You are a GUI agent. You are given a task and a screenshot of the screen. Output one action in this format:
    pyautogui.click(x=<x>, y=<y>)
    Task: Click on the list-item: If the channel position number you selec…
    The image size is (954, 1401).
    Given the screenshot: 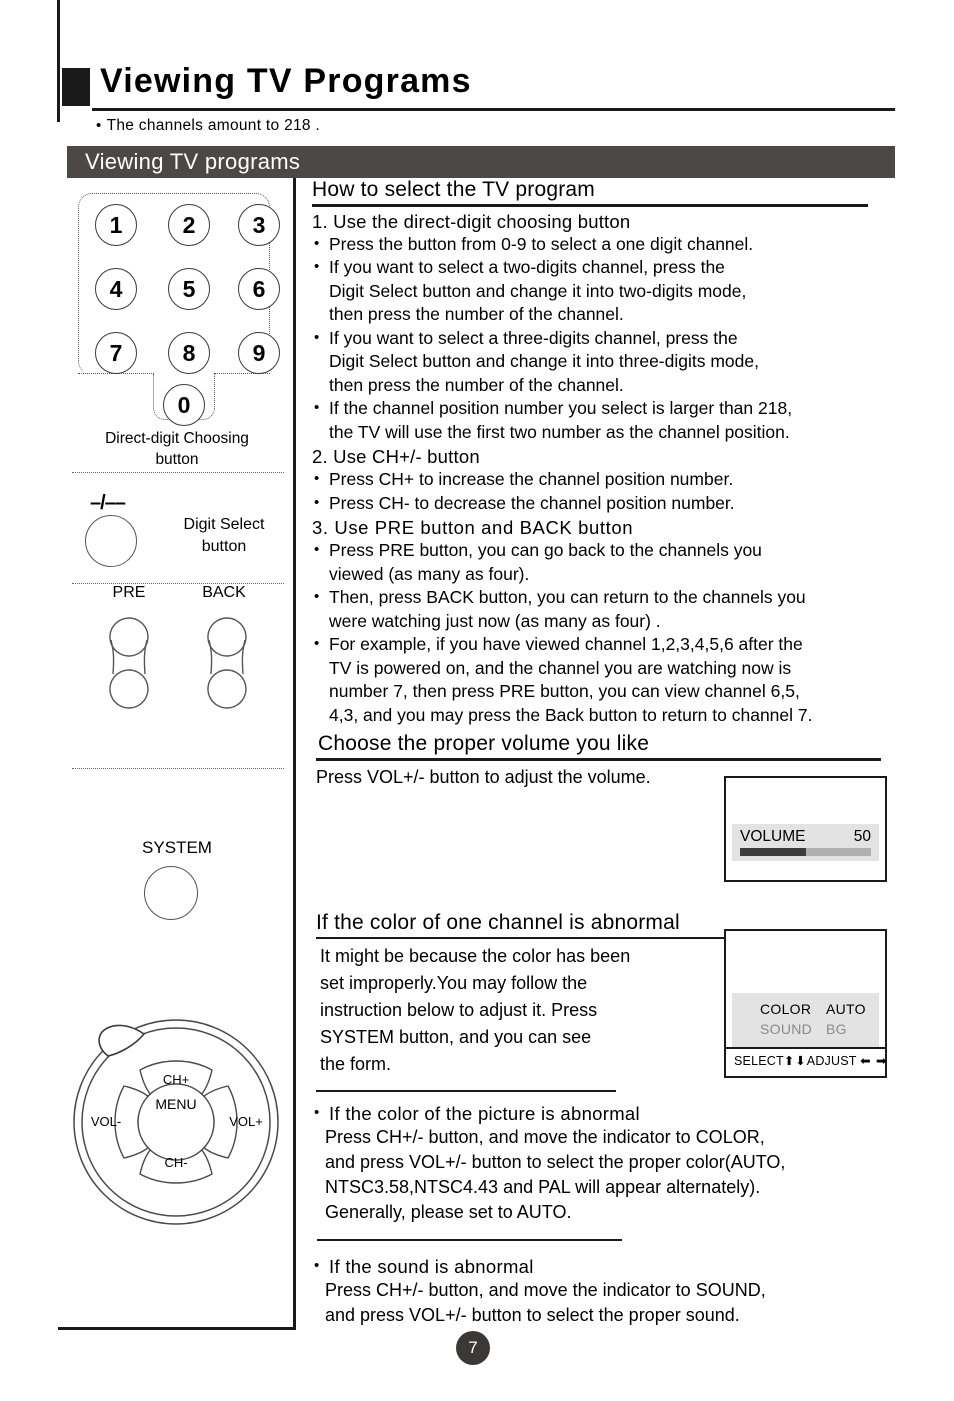 What is the action you would take?
    pyautogui.click(x=612, y=420)
    